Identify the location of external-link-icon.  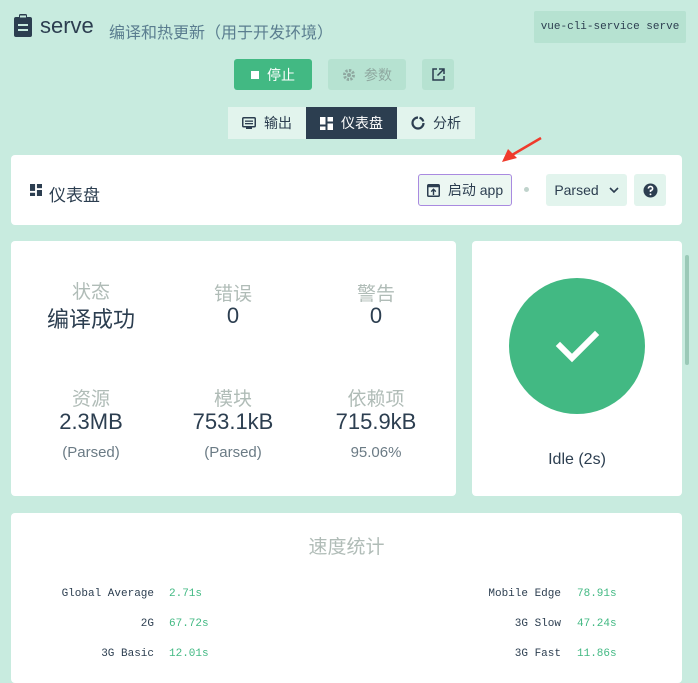
(438, 74).